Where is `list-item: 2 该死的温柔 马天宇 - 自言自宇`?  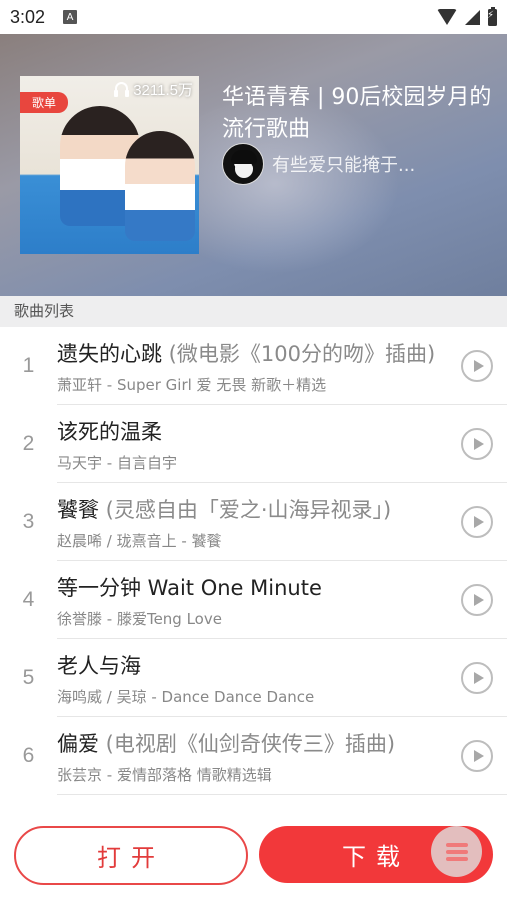
list-item: 2 该死的温柔 马天宇 - 自言自宇 is located at coordinates (253, 444).